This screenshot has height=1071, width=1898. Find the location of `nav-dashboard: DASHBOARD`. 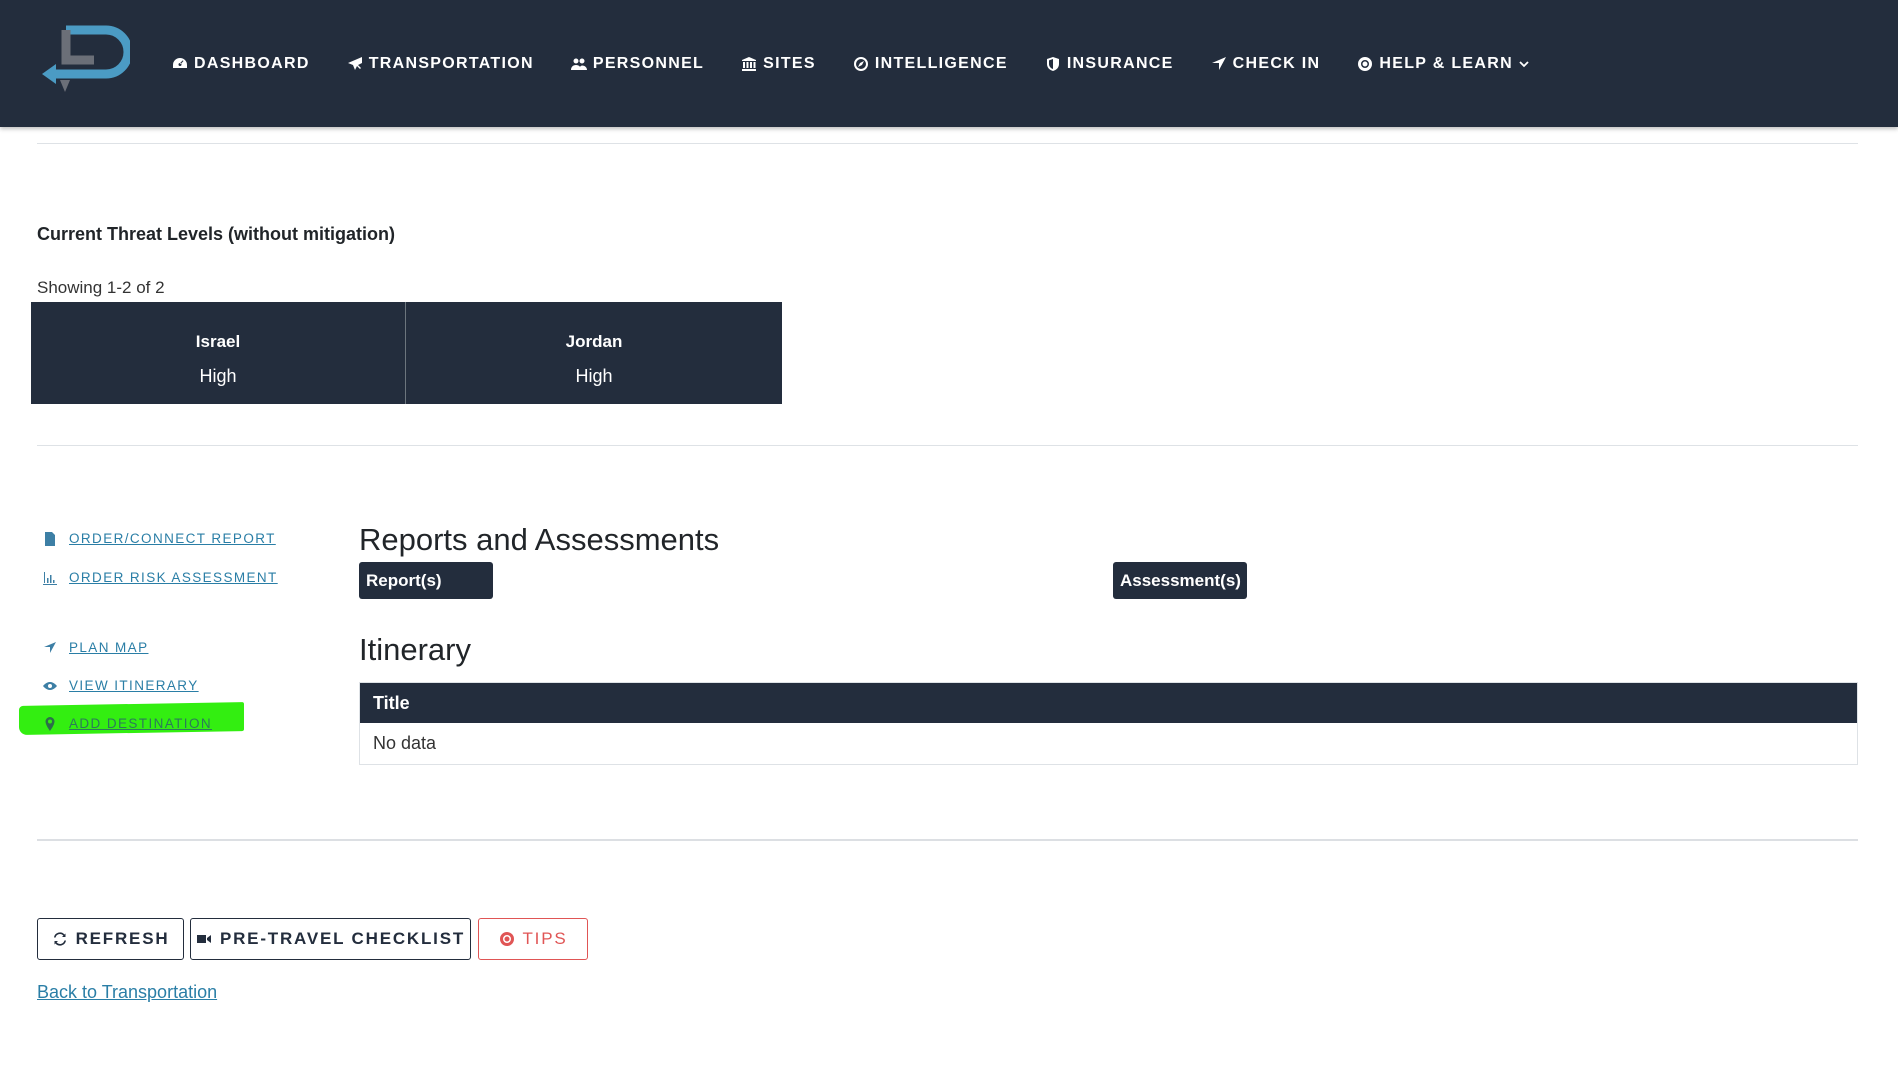

nav-dashboard: DASHBOARD is located at coordinates (241, 64).